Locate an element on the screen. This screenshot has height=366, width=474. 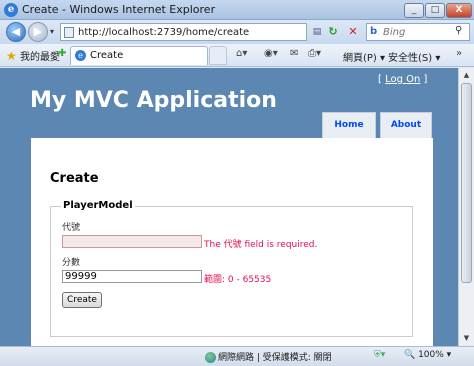
zoom-text: 100% is located at coordinates (431, 355).